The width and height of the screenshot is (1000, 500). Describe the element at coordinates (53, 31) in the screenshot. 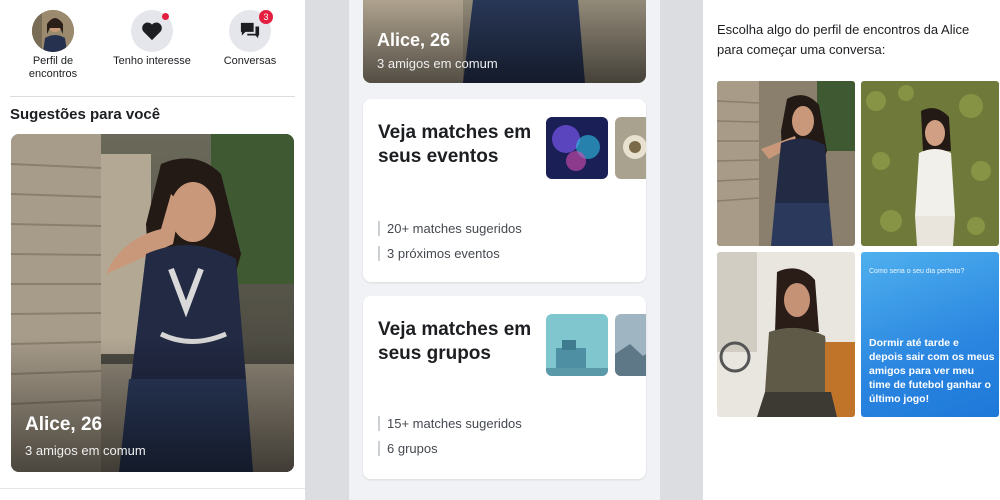

I see `dating-profile-avatar` at that location.